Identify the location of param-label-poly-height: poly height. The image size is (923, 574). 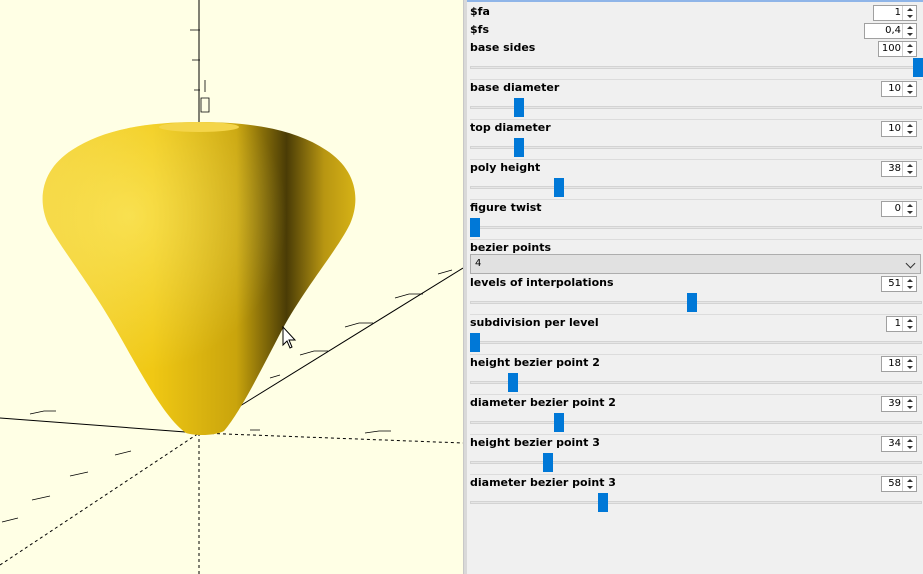
(505, 167).